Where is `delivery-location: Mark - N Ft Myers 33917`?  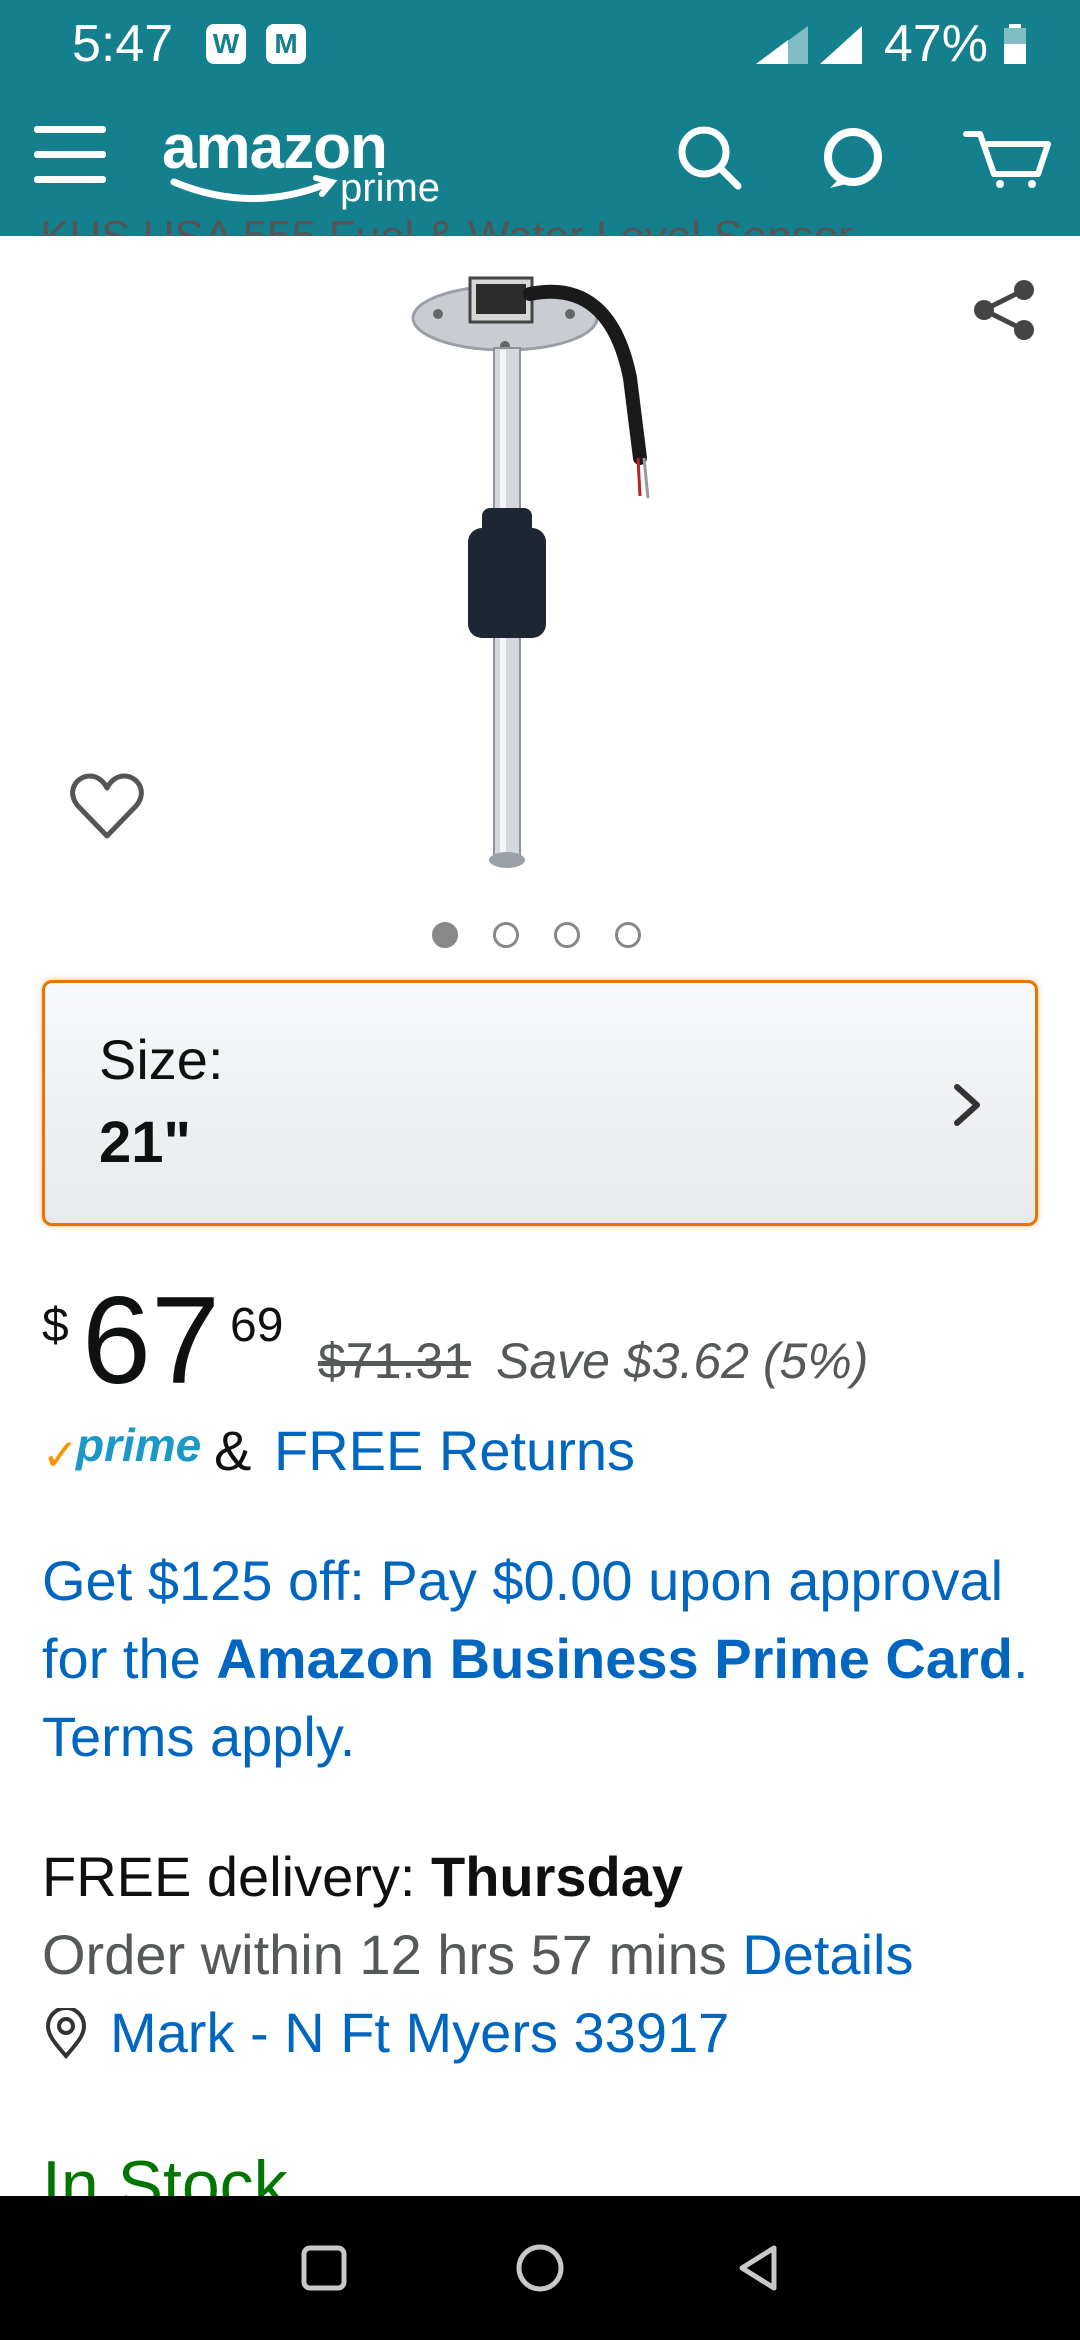 delivery-location: Mark - N Ft Myers 33917 is located at coordinates (547, 2033).